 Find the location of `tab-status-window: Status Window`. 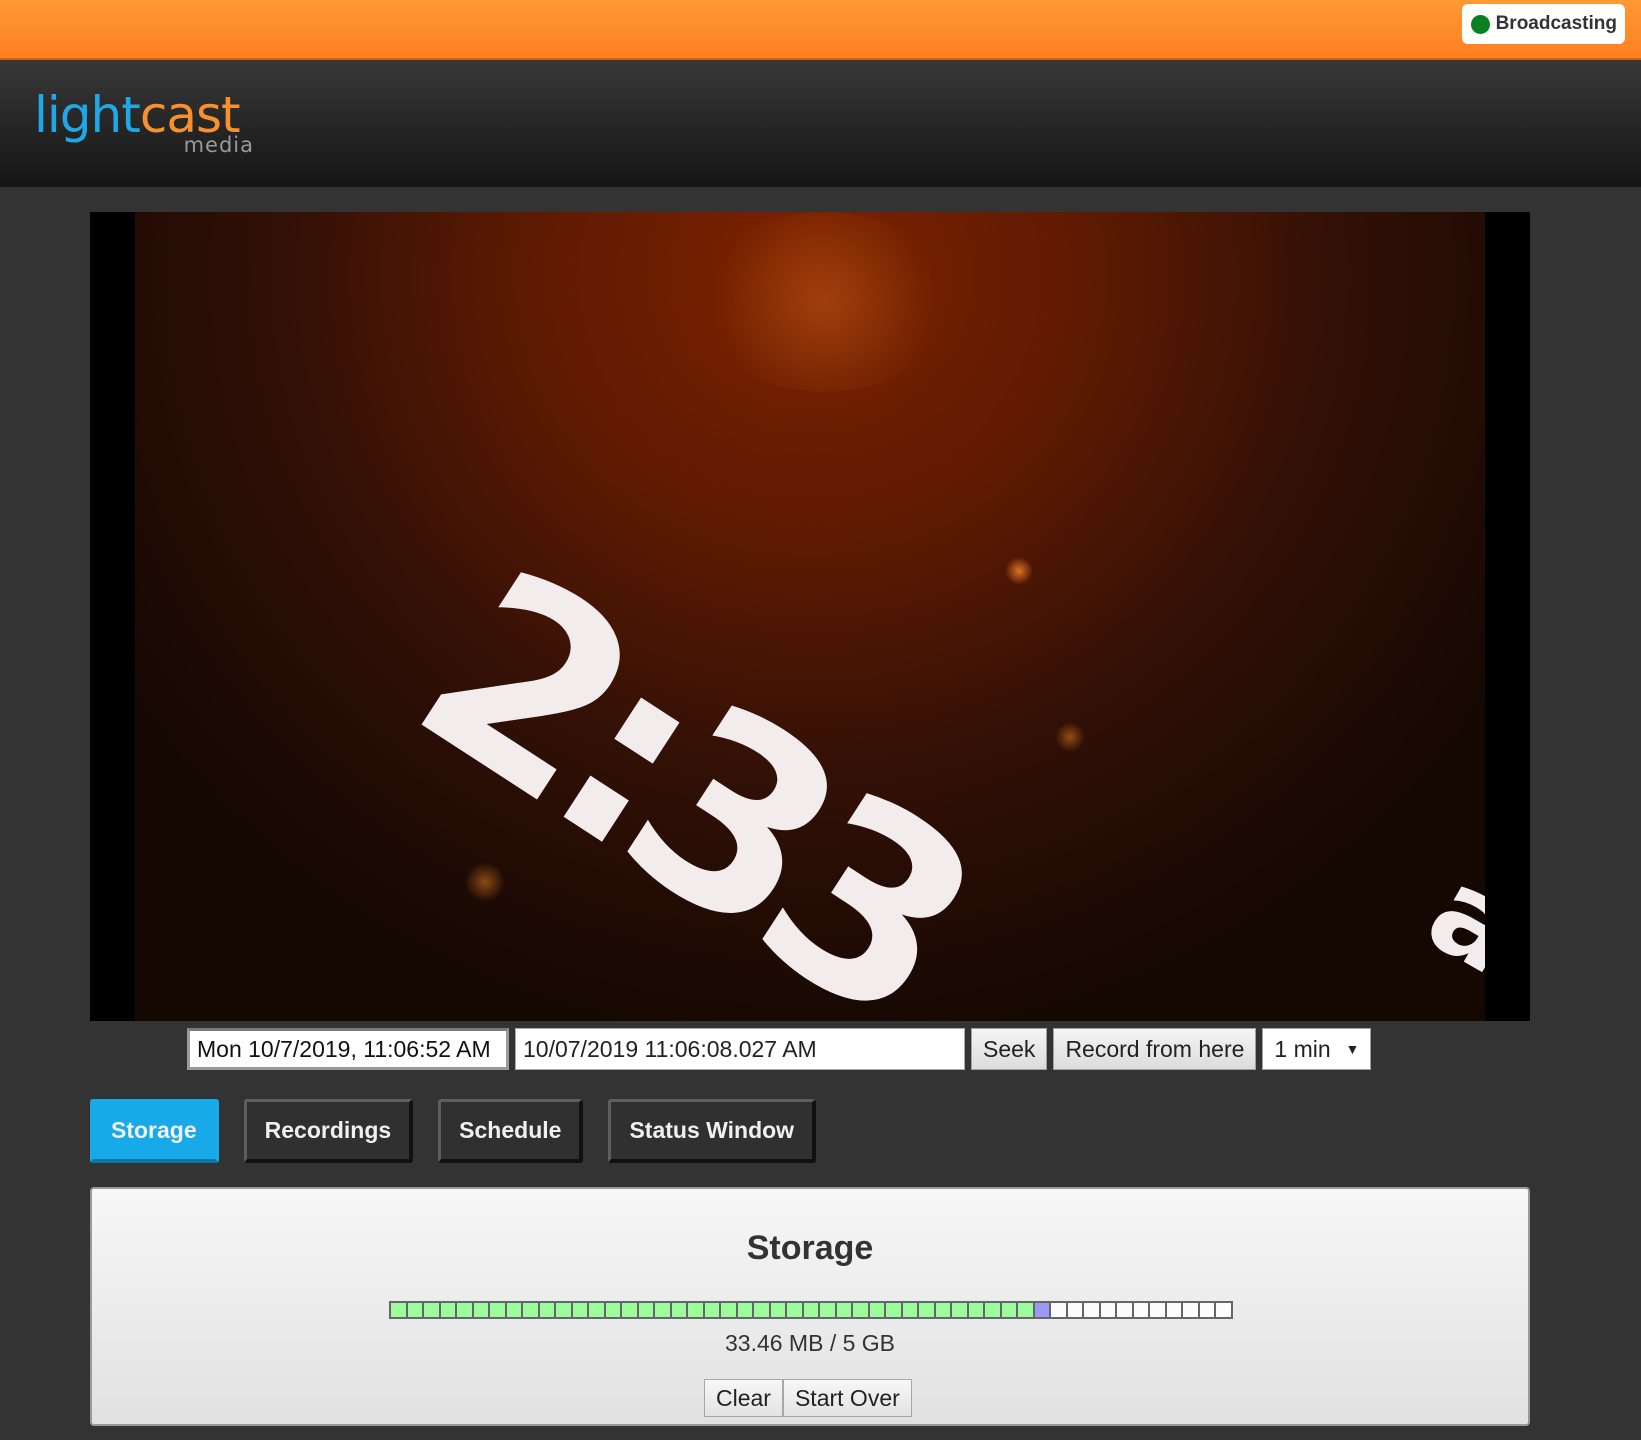

tab-status-window: Status Window is located at coordinates (712, 1131).